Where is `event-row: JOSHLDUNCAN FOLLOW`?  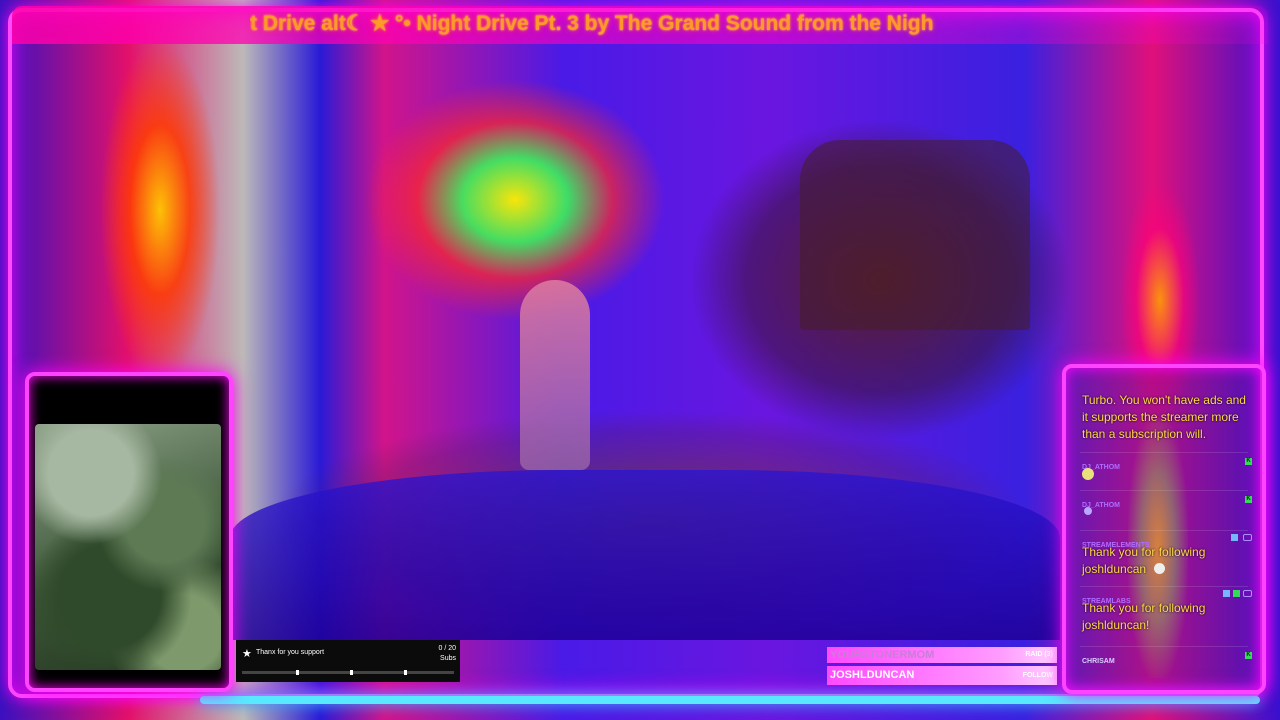 event-row: JOSHLDUNCAN FOLLOW is located at coordinates (942, 675).